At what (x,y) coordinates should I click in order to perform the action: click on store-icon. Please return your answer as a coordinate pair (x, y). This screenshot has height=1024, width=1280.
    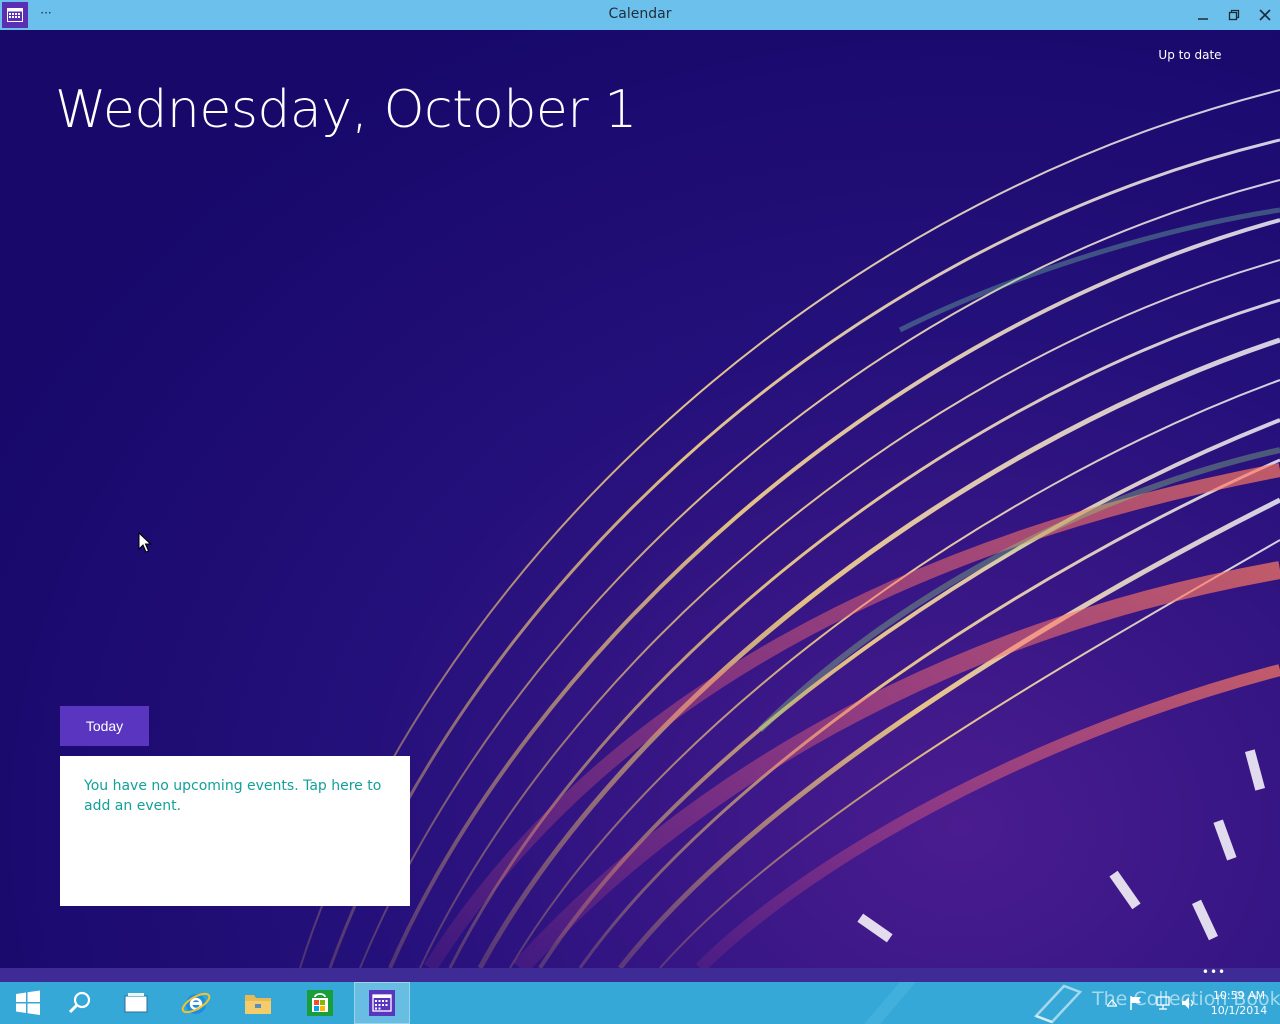
    Looking at the image, I should click on (320, 1003).